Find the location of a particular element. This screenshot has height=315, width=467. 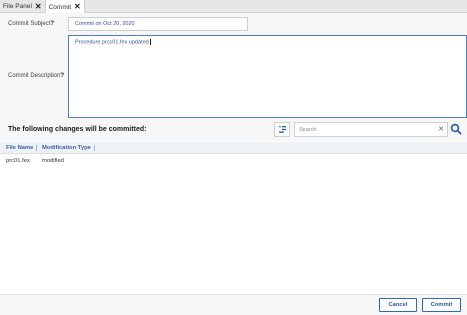

tab-commit: Commit ✕ is located at coordinates (65, 7).